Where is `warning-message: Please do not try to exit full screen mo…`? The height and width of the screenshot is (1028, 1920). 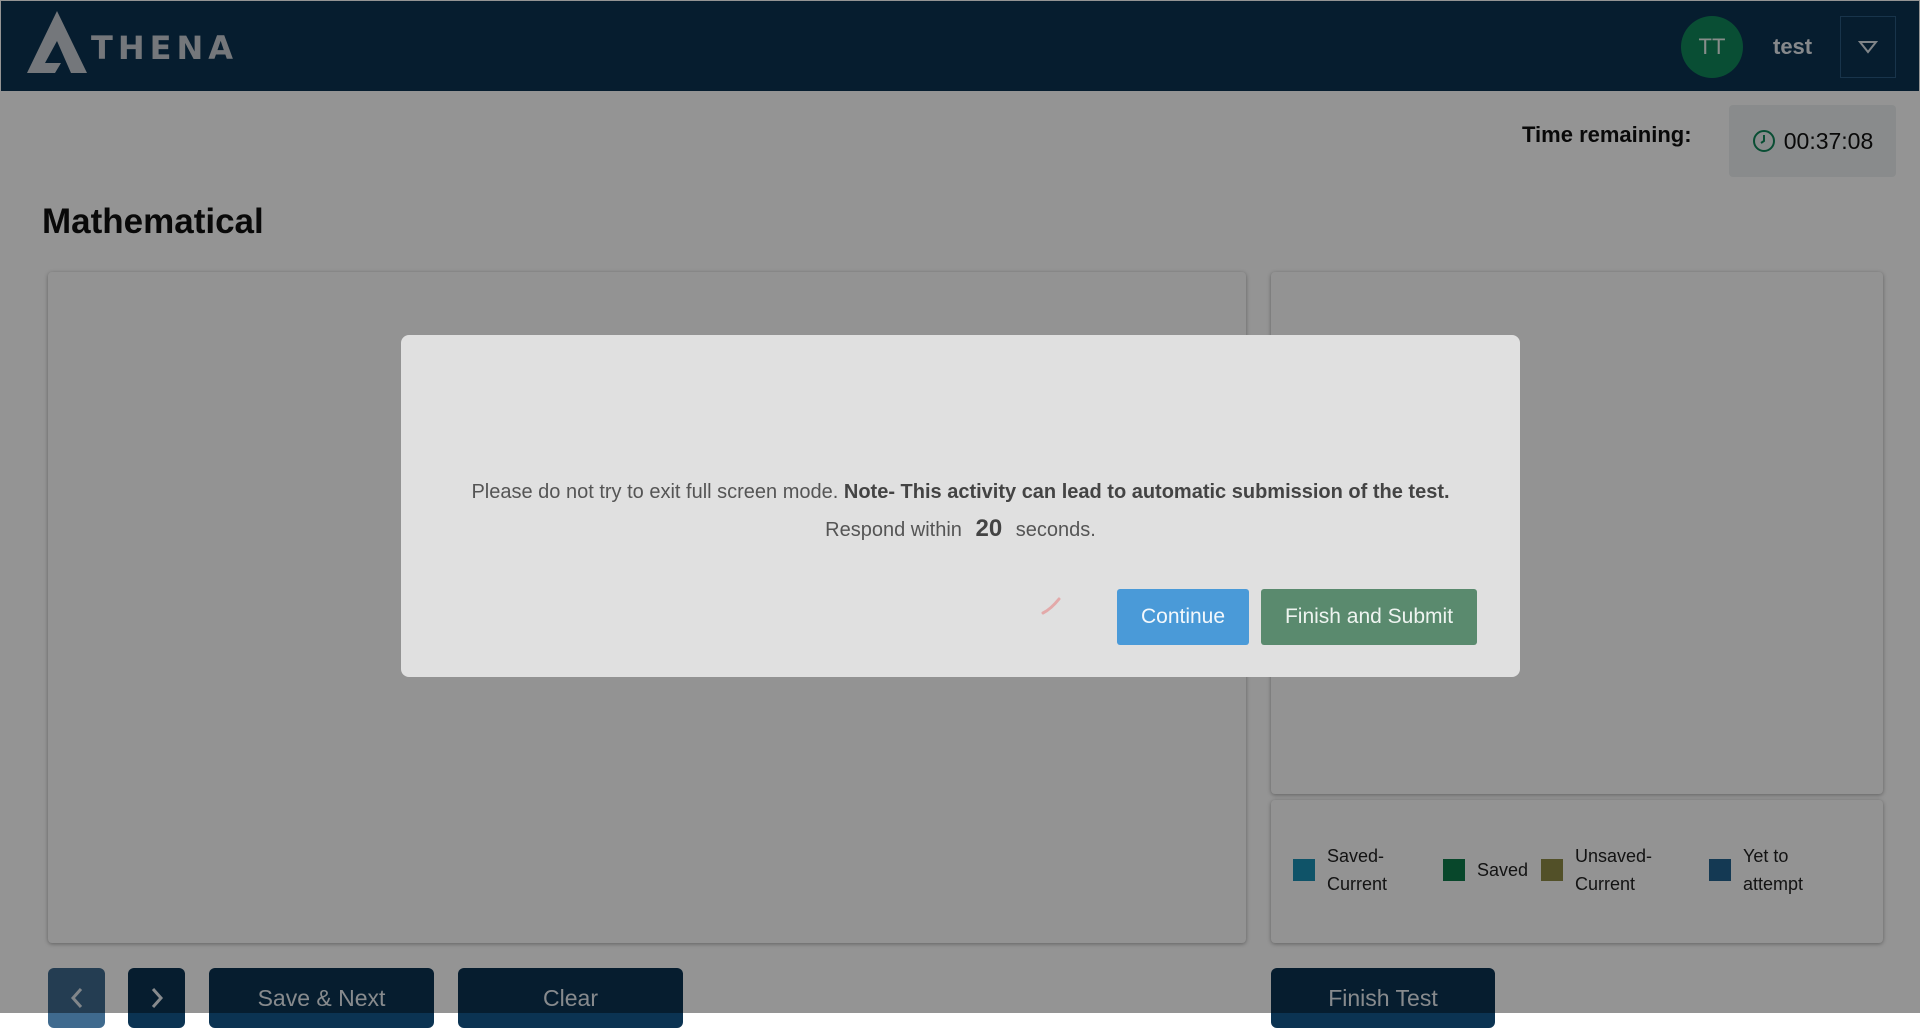
warning-message: Please do not try to exit full screen mo… is located at coordinates (960, 492).